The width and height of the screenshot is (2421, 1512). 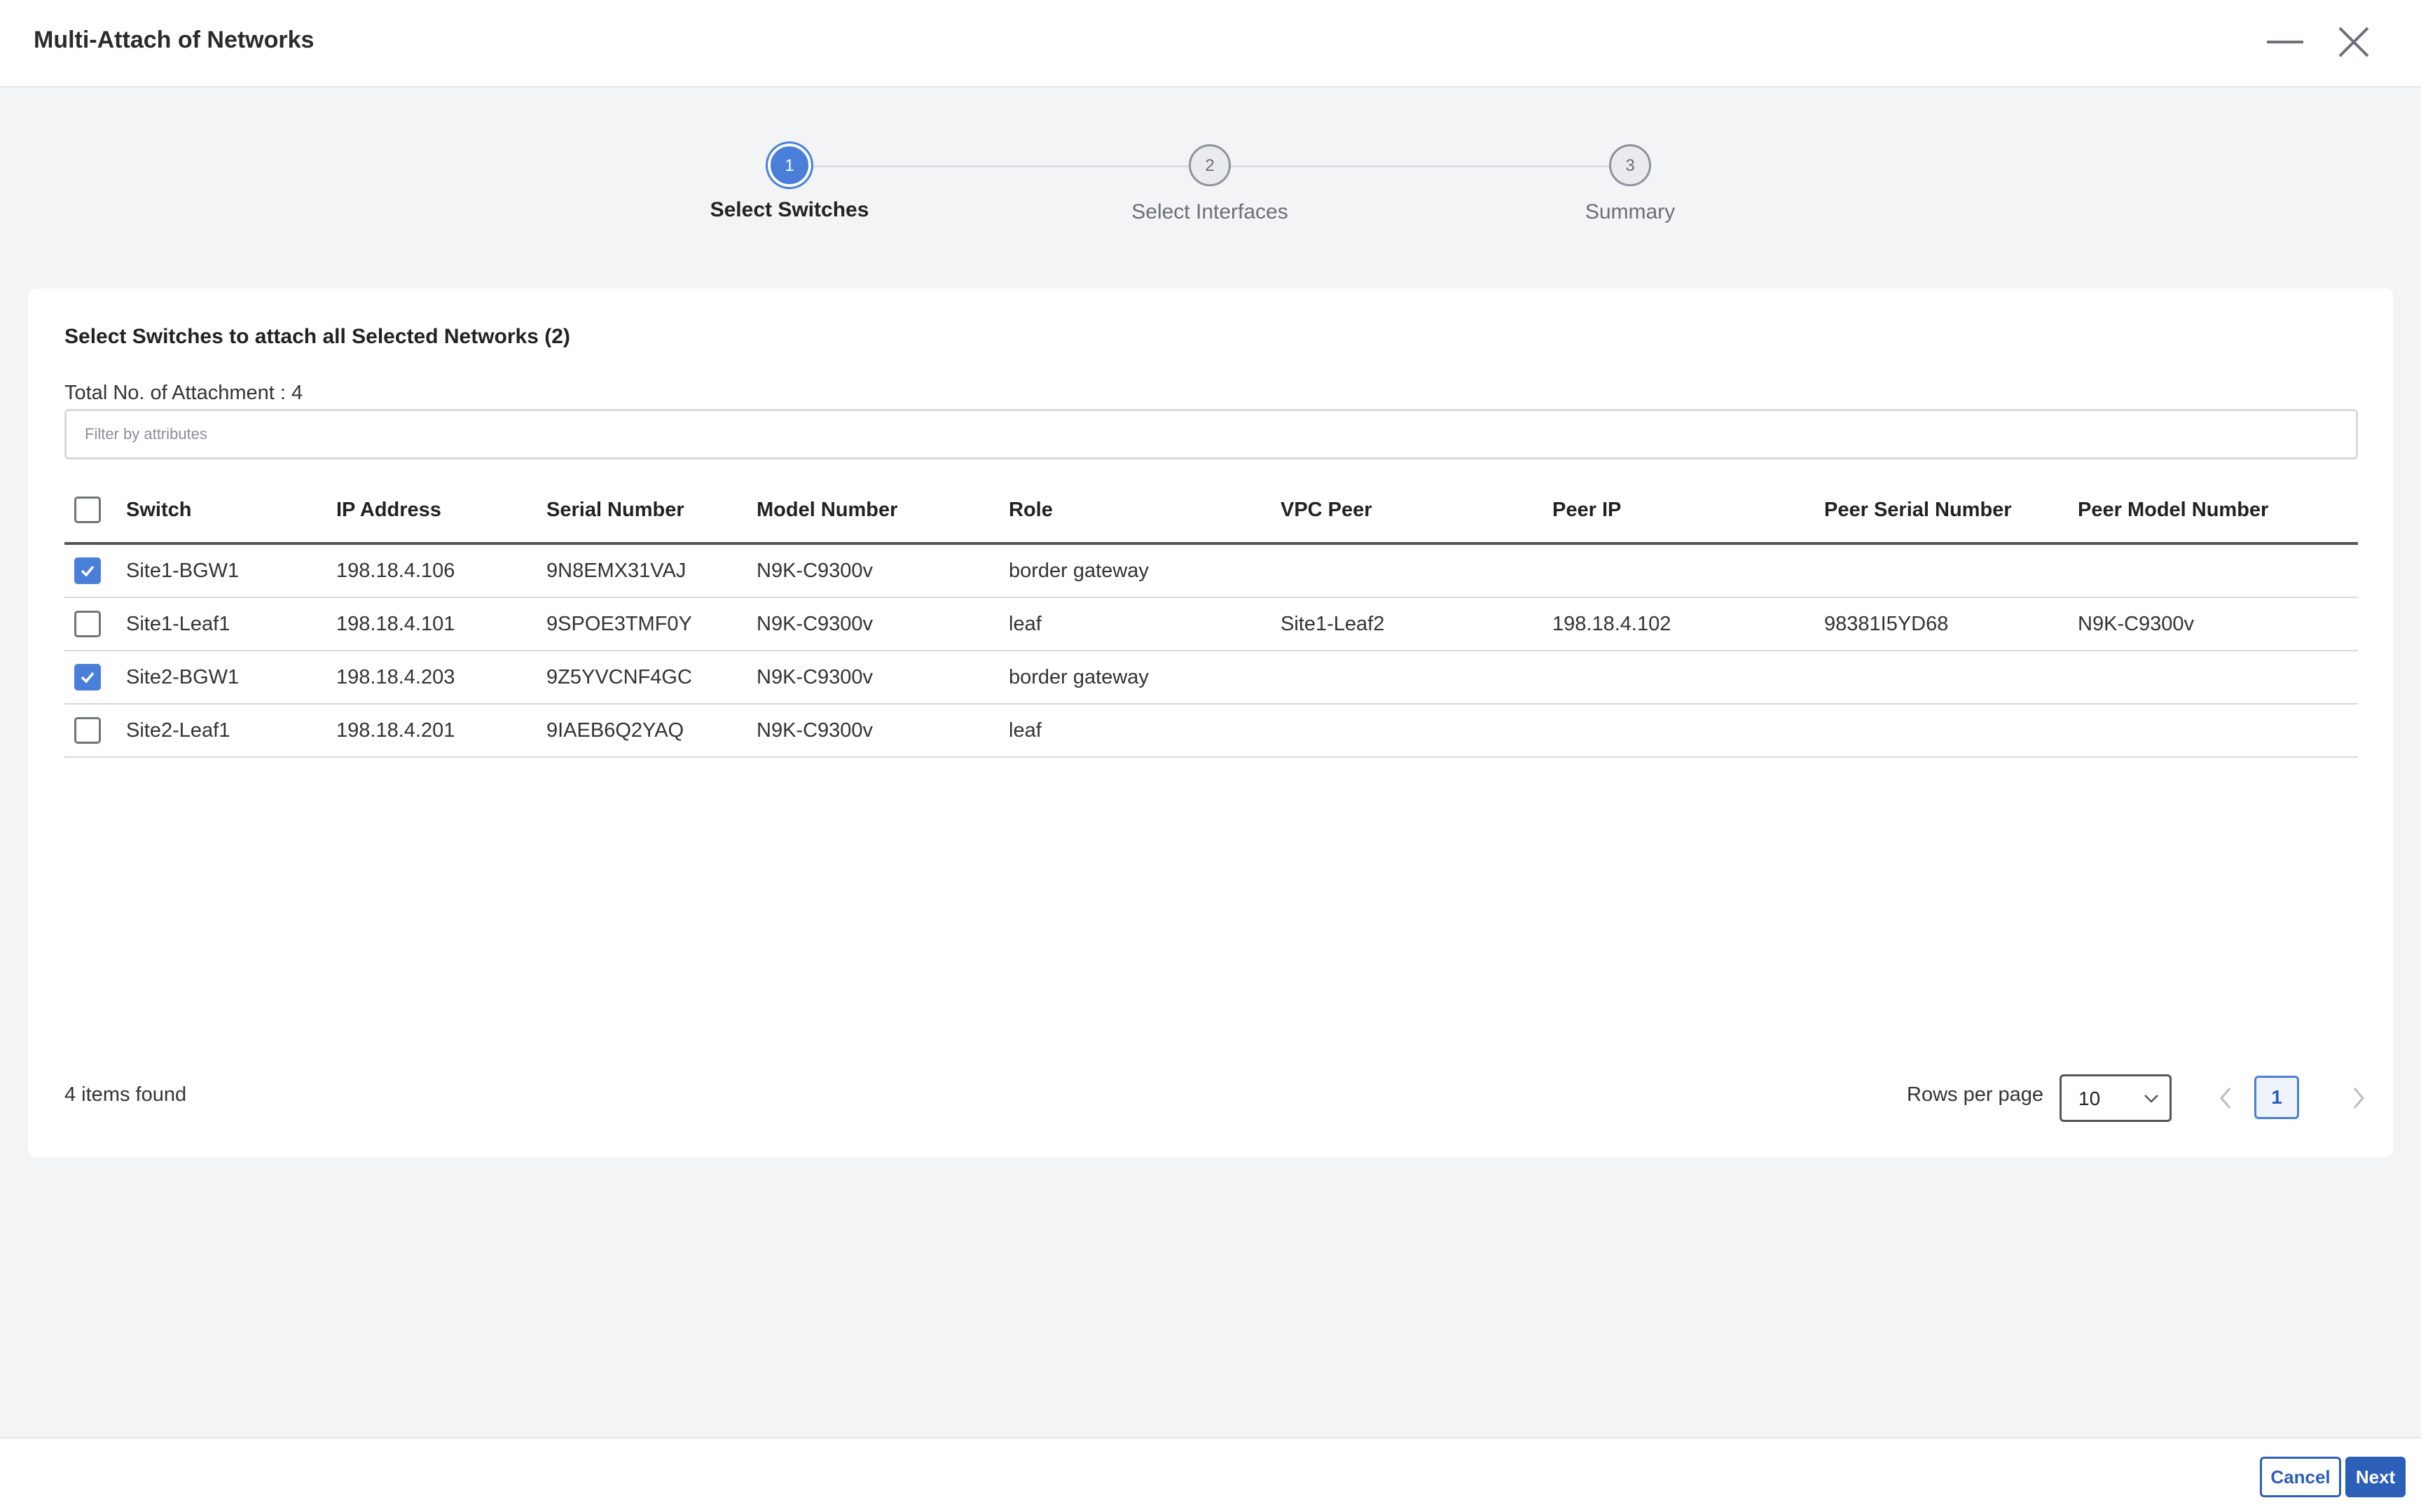 What do you see at coordinates (184, 393) in the screenshot?
I see `total-attachments: Total No. of Attachment : 4` at bounding box center [184, 393].